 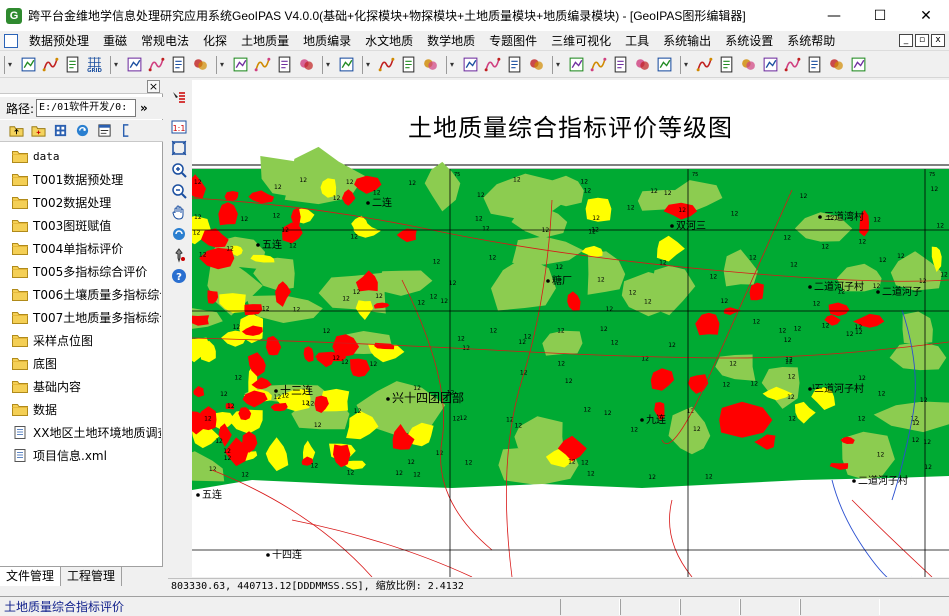 I want to click on frame-icon, so click(x=470, y=64).